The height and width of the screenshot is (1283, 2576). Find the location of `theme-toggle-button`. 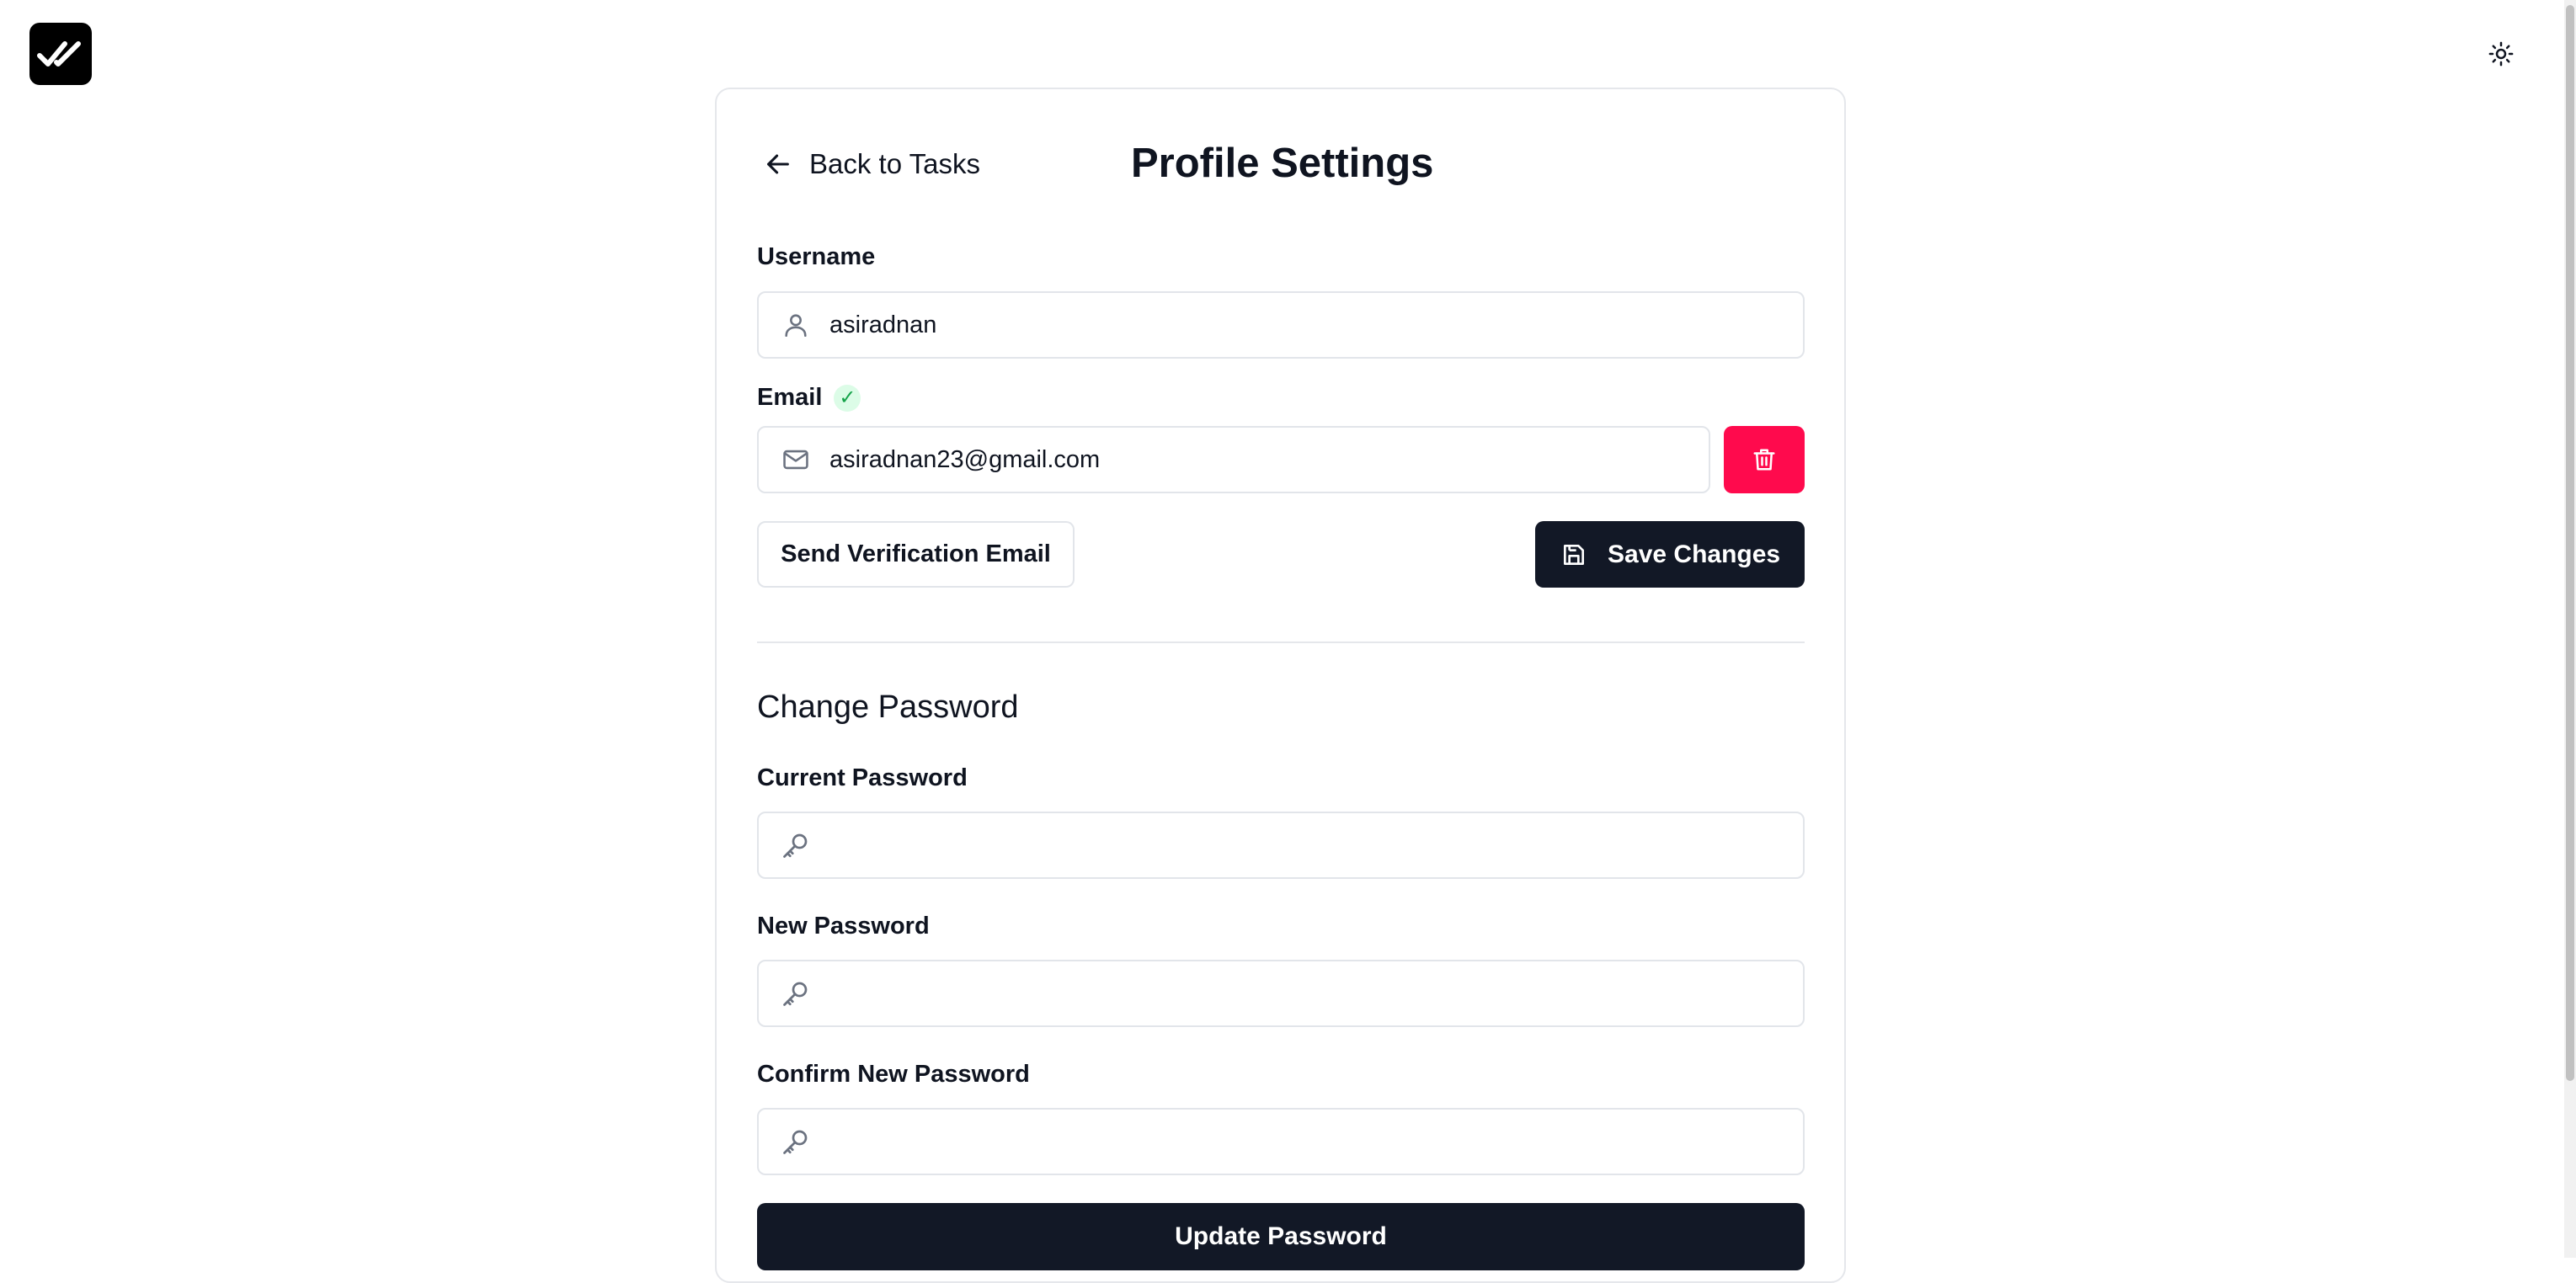

theme-toggle-button is located at coordinates (2501, 54).